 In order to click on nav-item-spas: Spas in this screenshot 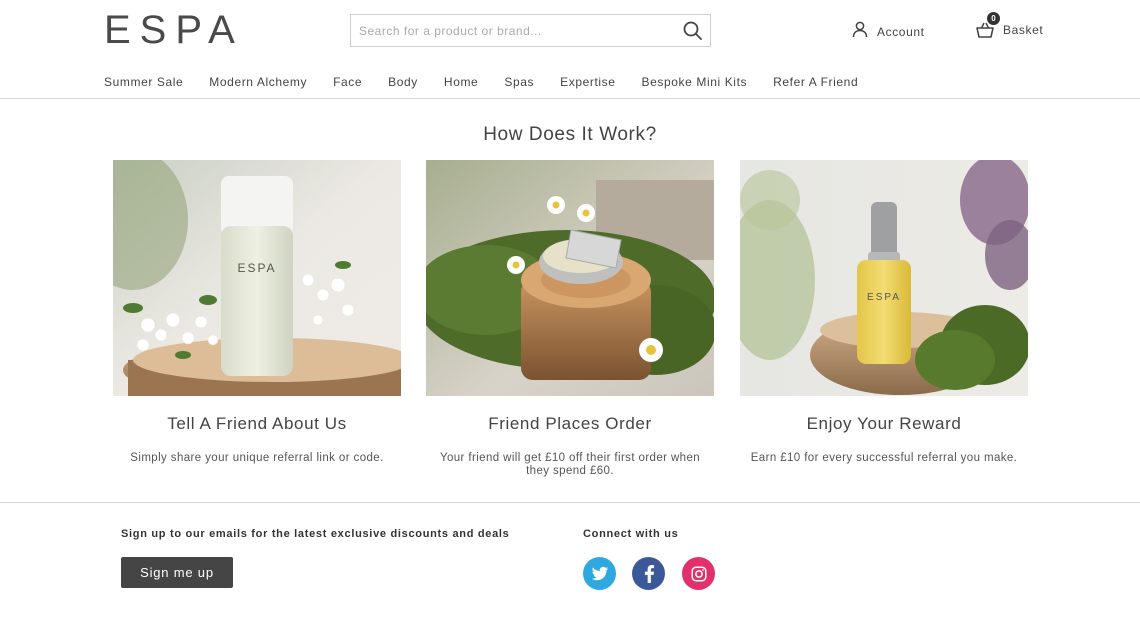, I will do `click(519, 82)`.